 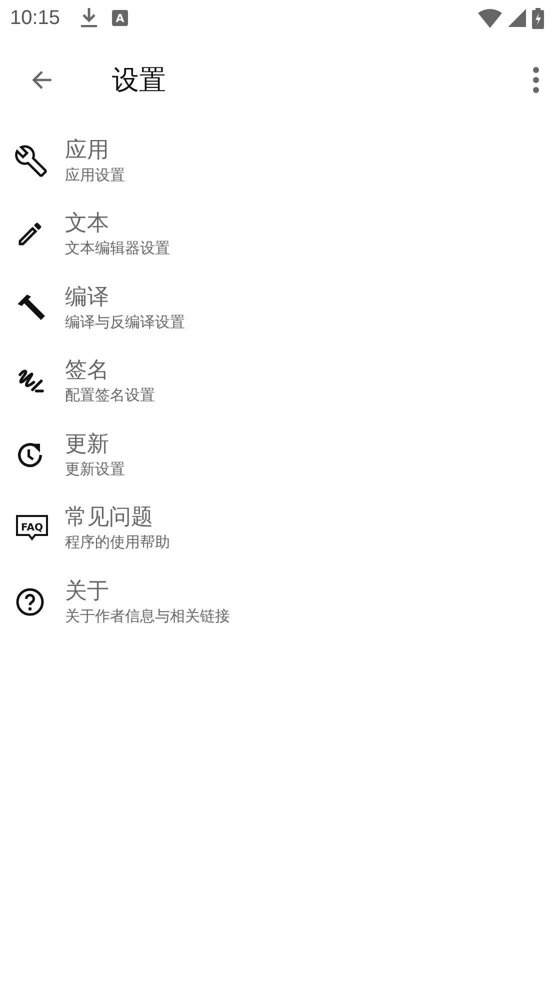 I want to click on more-menu-button, so click(x=536, y=80).